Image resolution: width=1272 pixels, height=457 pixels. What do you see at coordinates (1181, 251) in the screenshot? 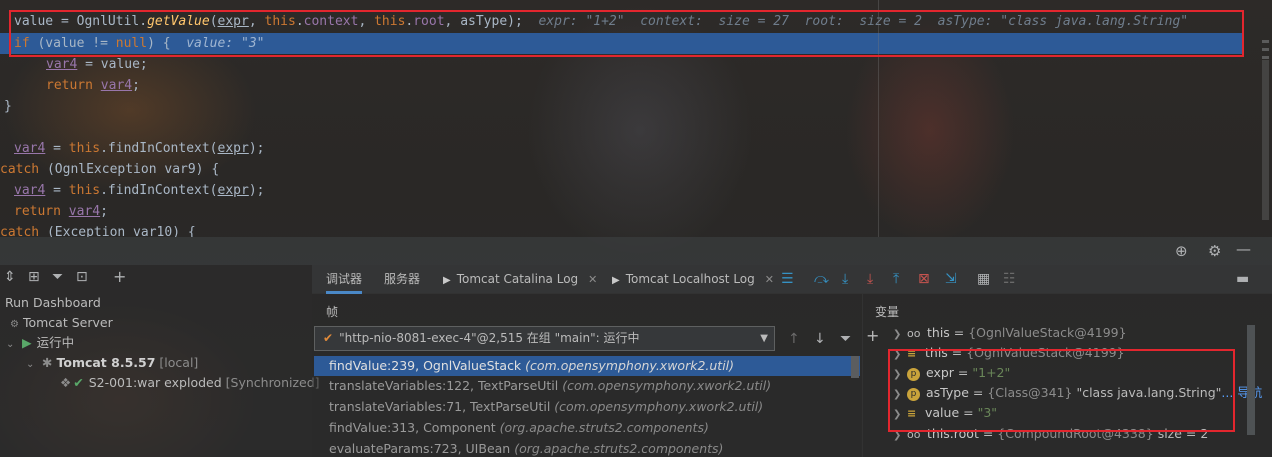
I see `crosshair-icon: ⊕` at bounding box center [1181, 251].